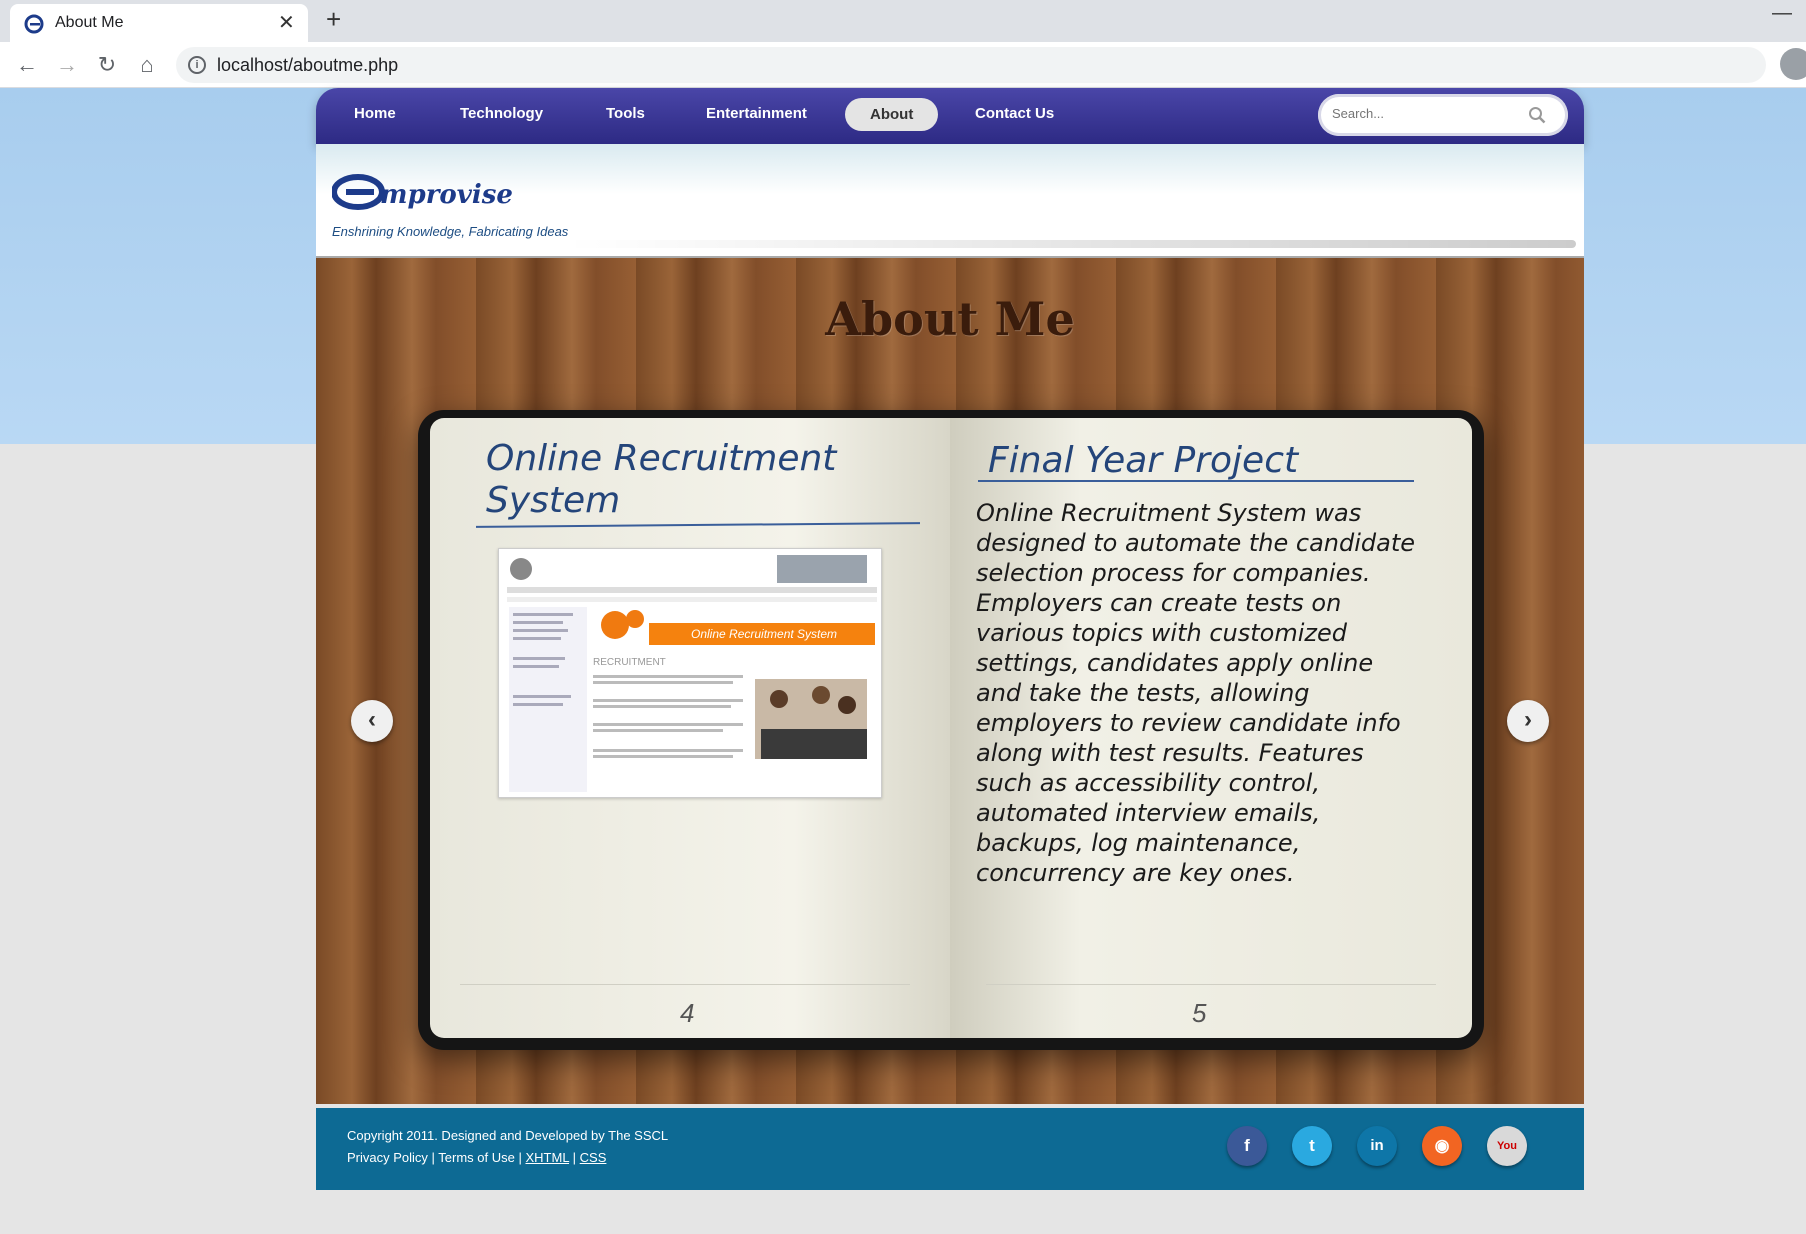 This screenshot has height=1234, width=1806. Describe the element at coordinates (1427, 113) in the screenshot. I see `search-input` at that location.